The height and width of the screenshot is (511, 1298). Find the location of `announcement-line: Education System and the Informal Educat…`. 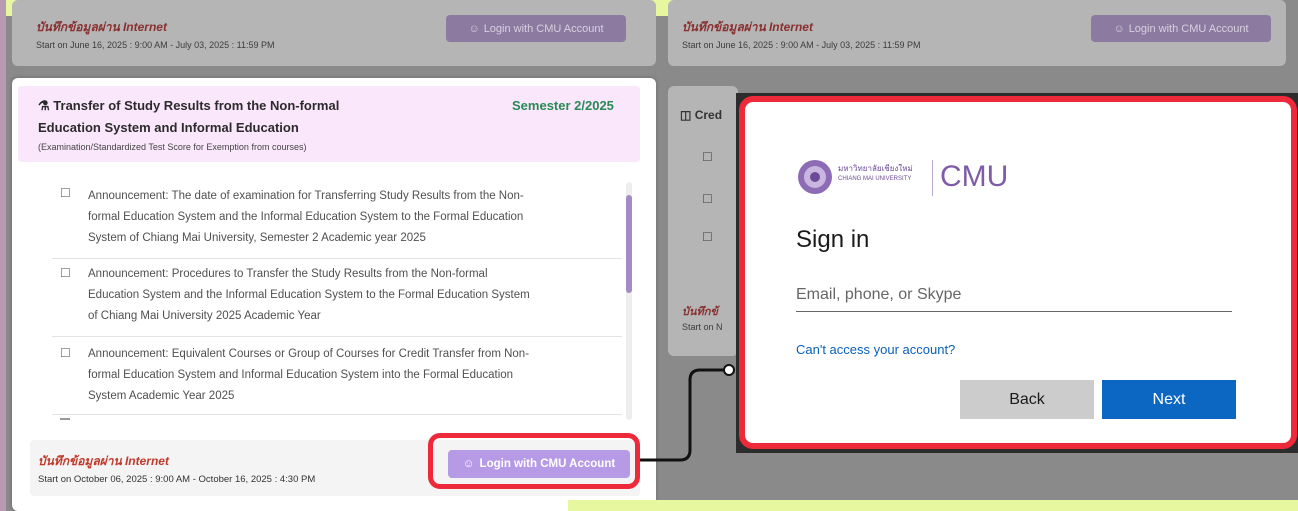

announcement-line: Education System and the Informal Educat… is located at coordinates (309, 295).